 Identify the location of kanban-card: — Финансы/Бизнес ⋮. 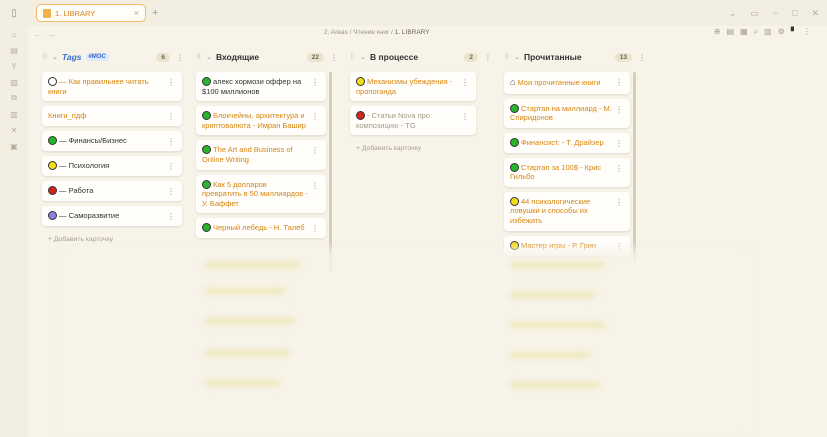
(112, 141).